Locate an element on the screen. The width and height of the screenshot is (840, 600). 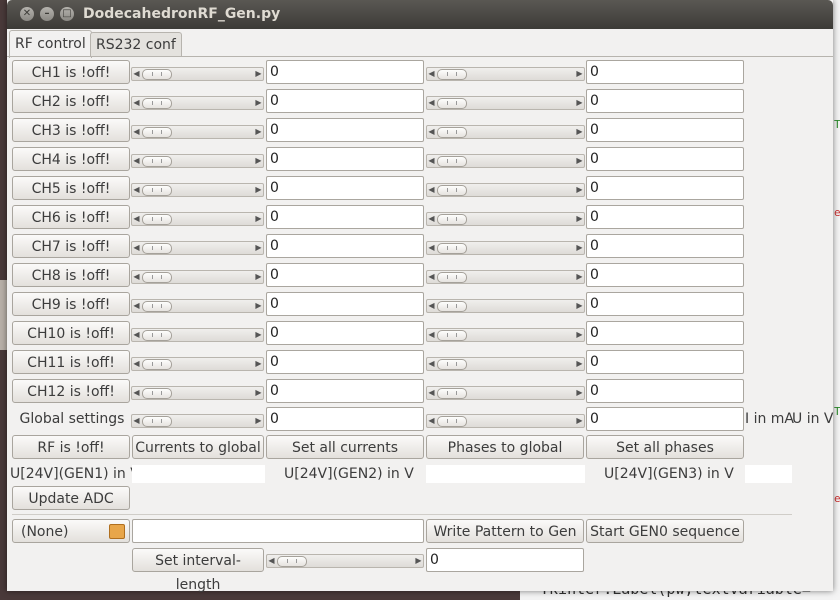
channel-toggle-button: CH8 is !off! is located at coordinates (71, 275).